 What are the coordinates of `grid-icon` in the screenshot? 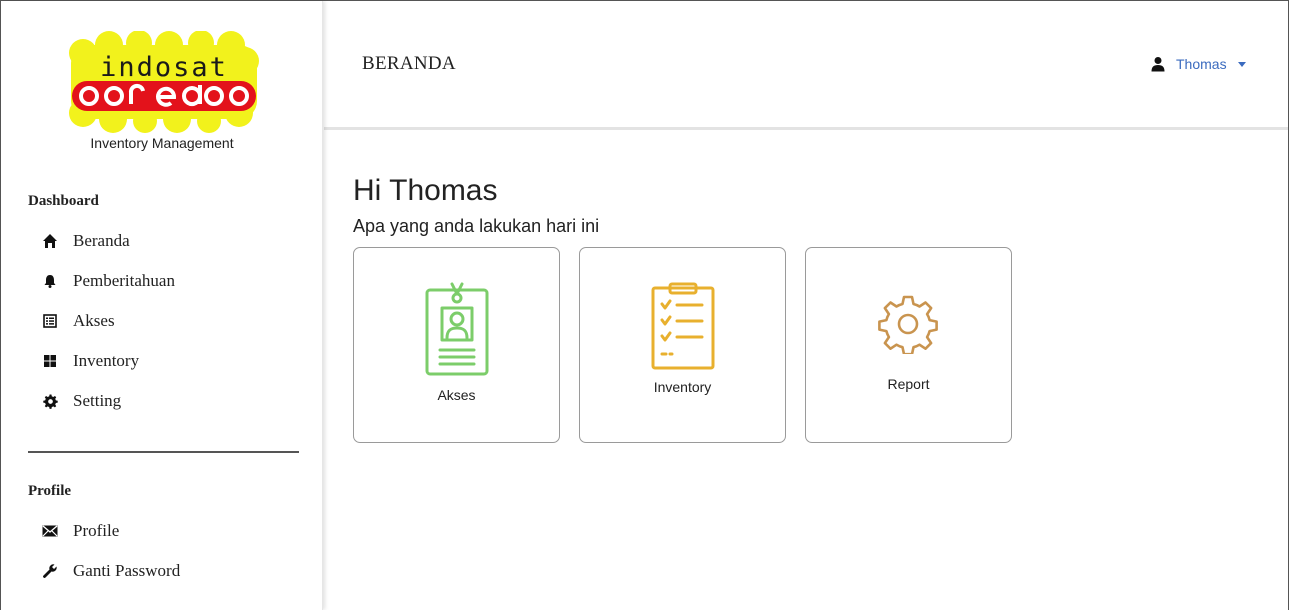 It's located at (50, 361).